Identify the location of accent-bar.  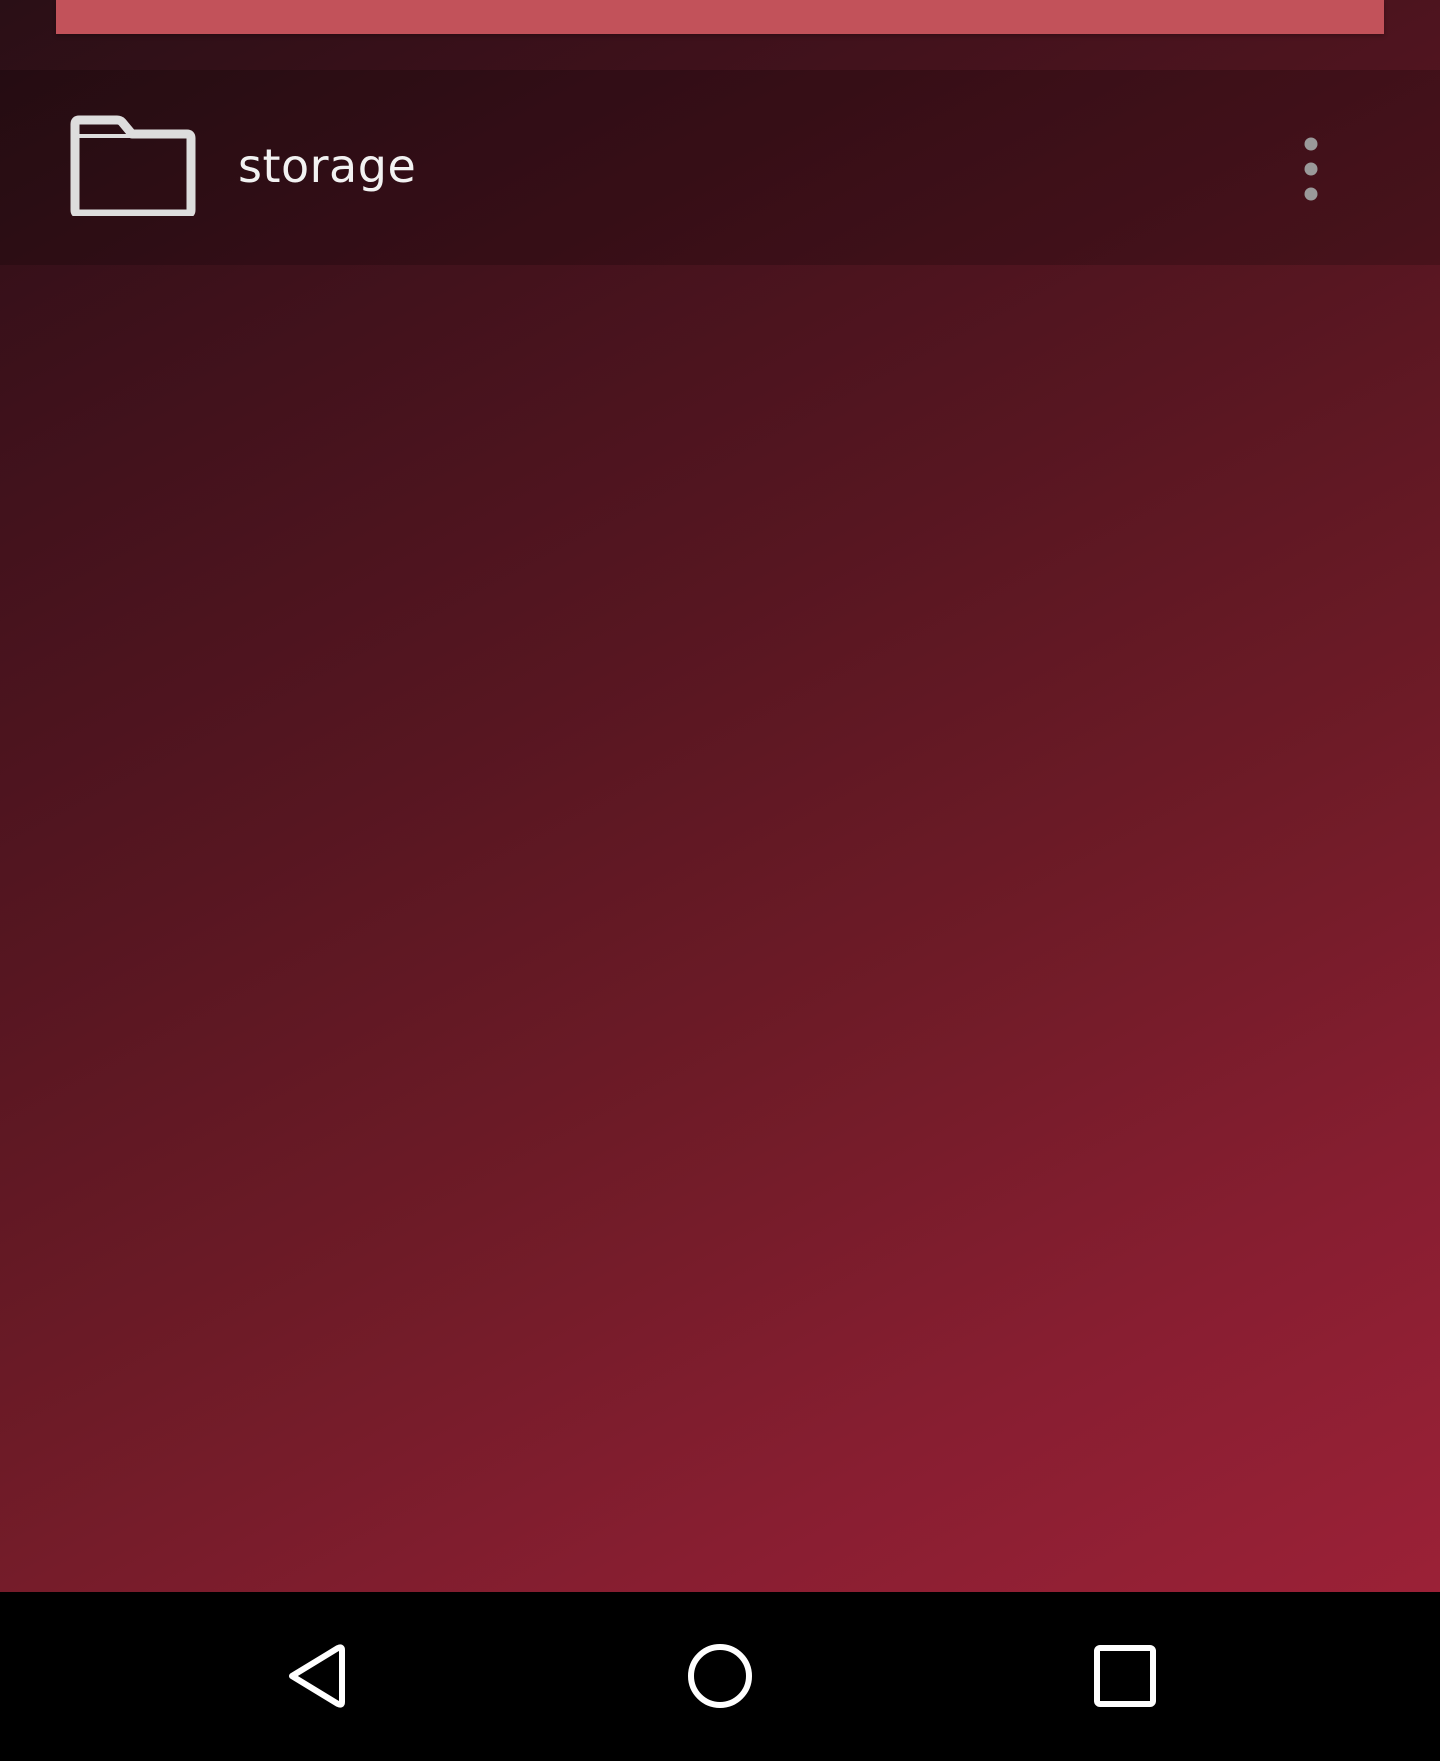
(720, 17).